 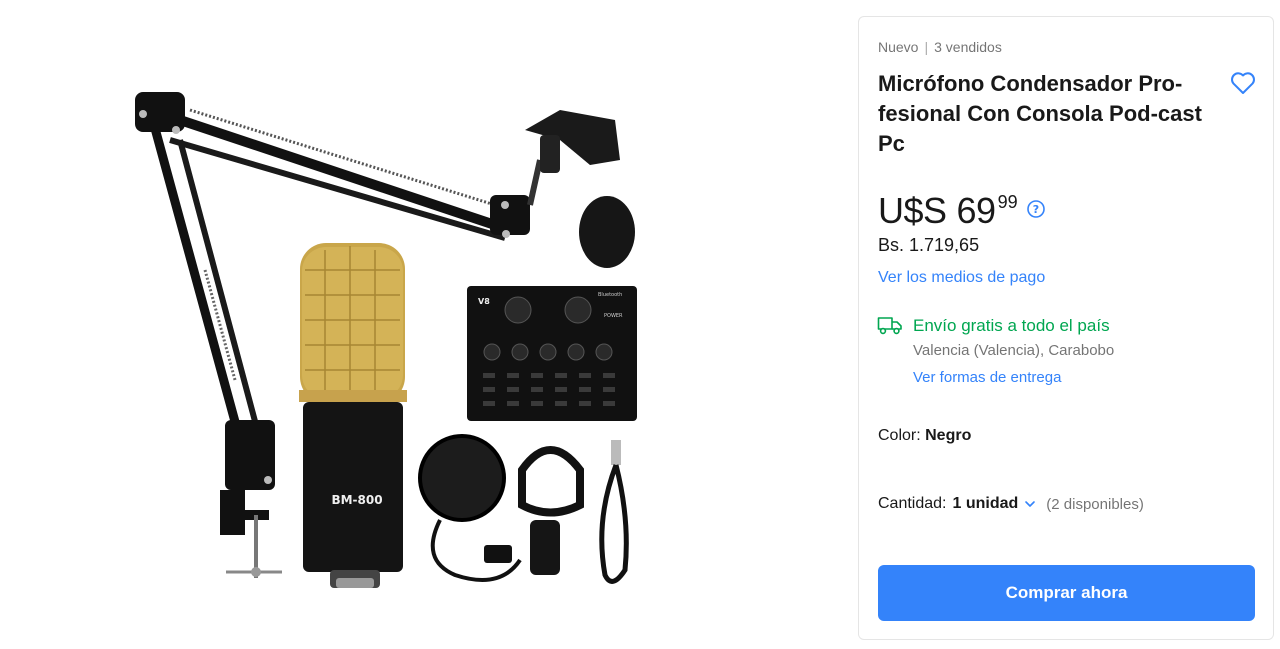 I want to click on condition-label: Nuevo, so click(x=898, y=47).